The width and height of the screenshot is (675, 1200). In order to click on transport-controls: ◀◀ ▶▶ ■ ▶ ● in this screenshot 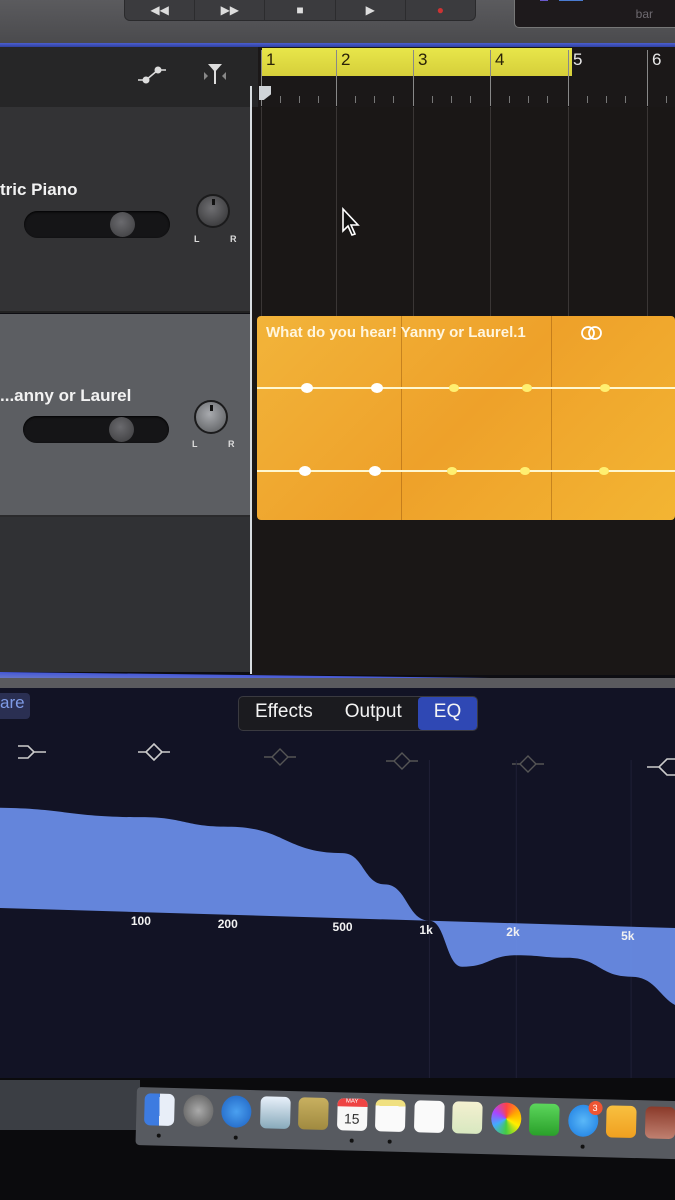, I will do `click(300, 10)`.